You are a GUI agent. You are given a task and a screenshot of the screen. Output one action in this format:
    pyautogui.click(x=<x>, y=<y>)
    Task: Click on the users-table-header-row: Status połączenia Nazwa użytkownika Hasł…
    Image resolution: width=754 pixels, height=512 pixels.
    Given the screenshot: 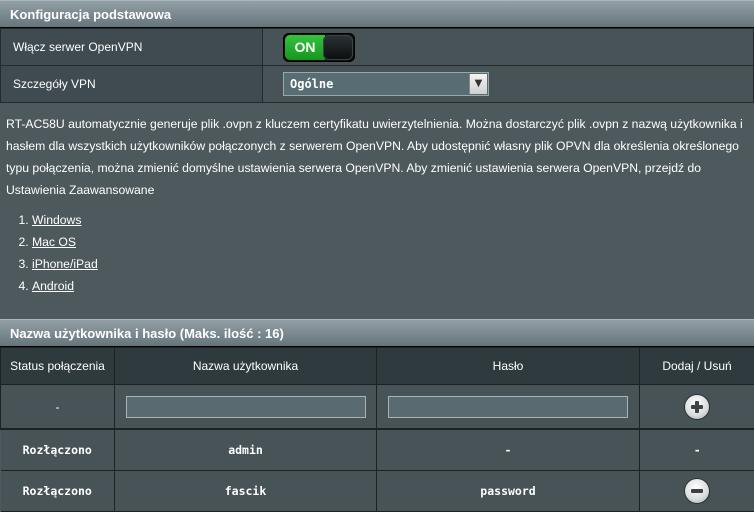 What is the action you would take?
    pyautogui.click(x=377, y=366)
    